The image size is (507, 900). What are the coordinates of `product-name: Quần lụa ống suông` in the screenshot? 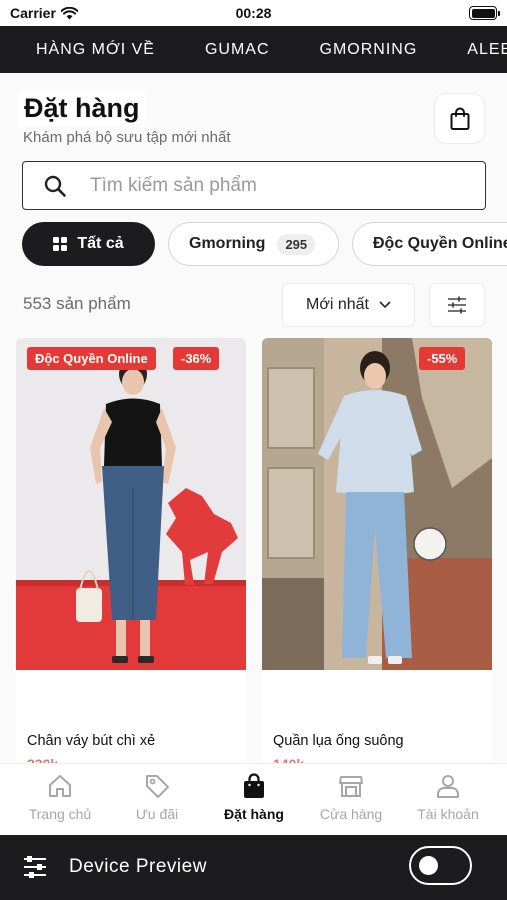 It's located at (338, 741).